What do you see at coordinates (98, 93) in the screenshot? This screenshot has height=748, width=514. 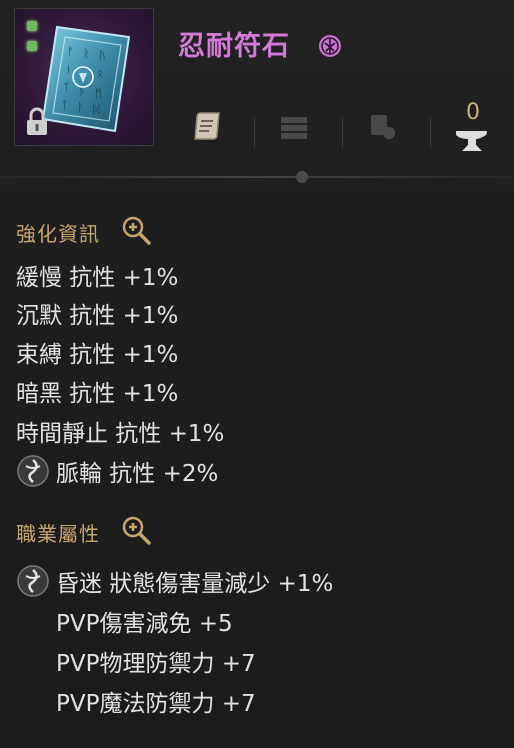 I see `svg-text: ᛗ` at bounding box center [98, 93].